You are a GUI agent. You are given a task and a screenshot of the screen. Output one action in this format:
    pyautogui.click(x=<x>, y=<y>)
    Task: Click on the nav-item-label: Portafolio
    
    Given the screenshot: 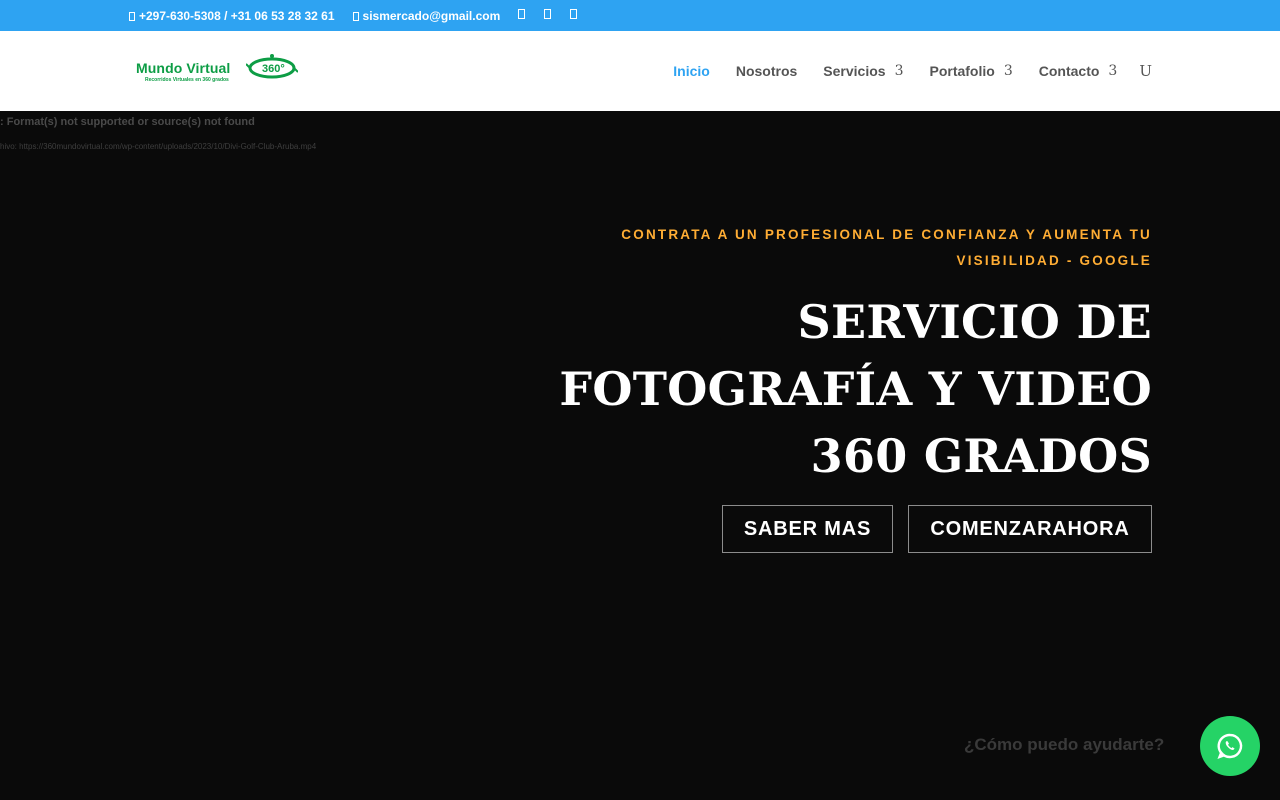 What is the action you would take?
    pyautogui.click(x=962, y=71)
    